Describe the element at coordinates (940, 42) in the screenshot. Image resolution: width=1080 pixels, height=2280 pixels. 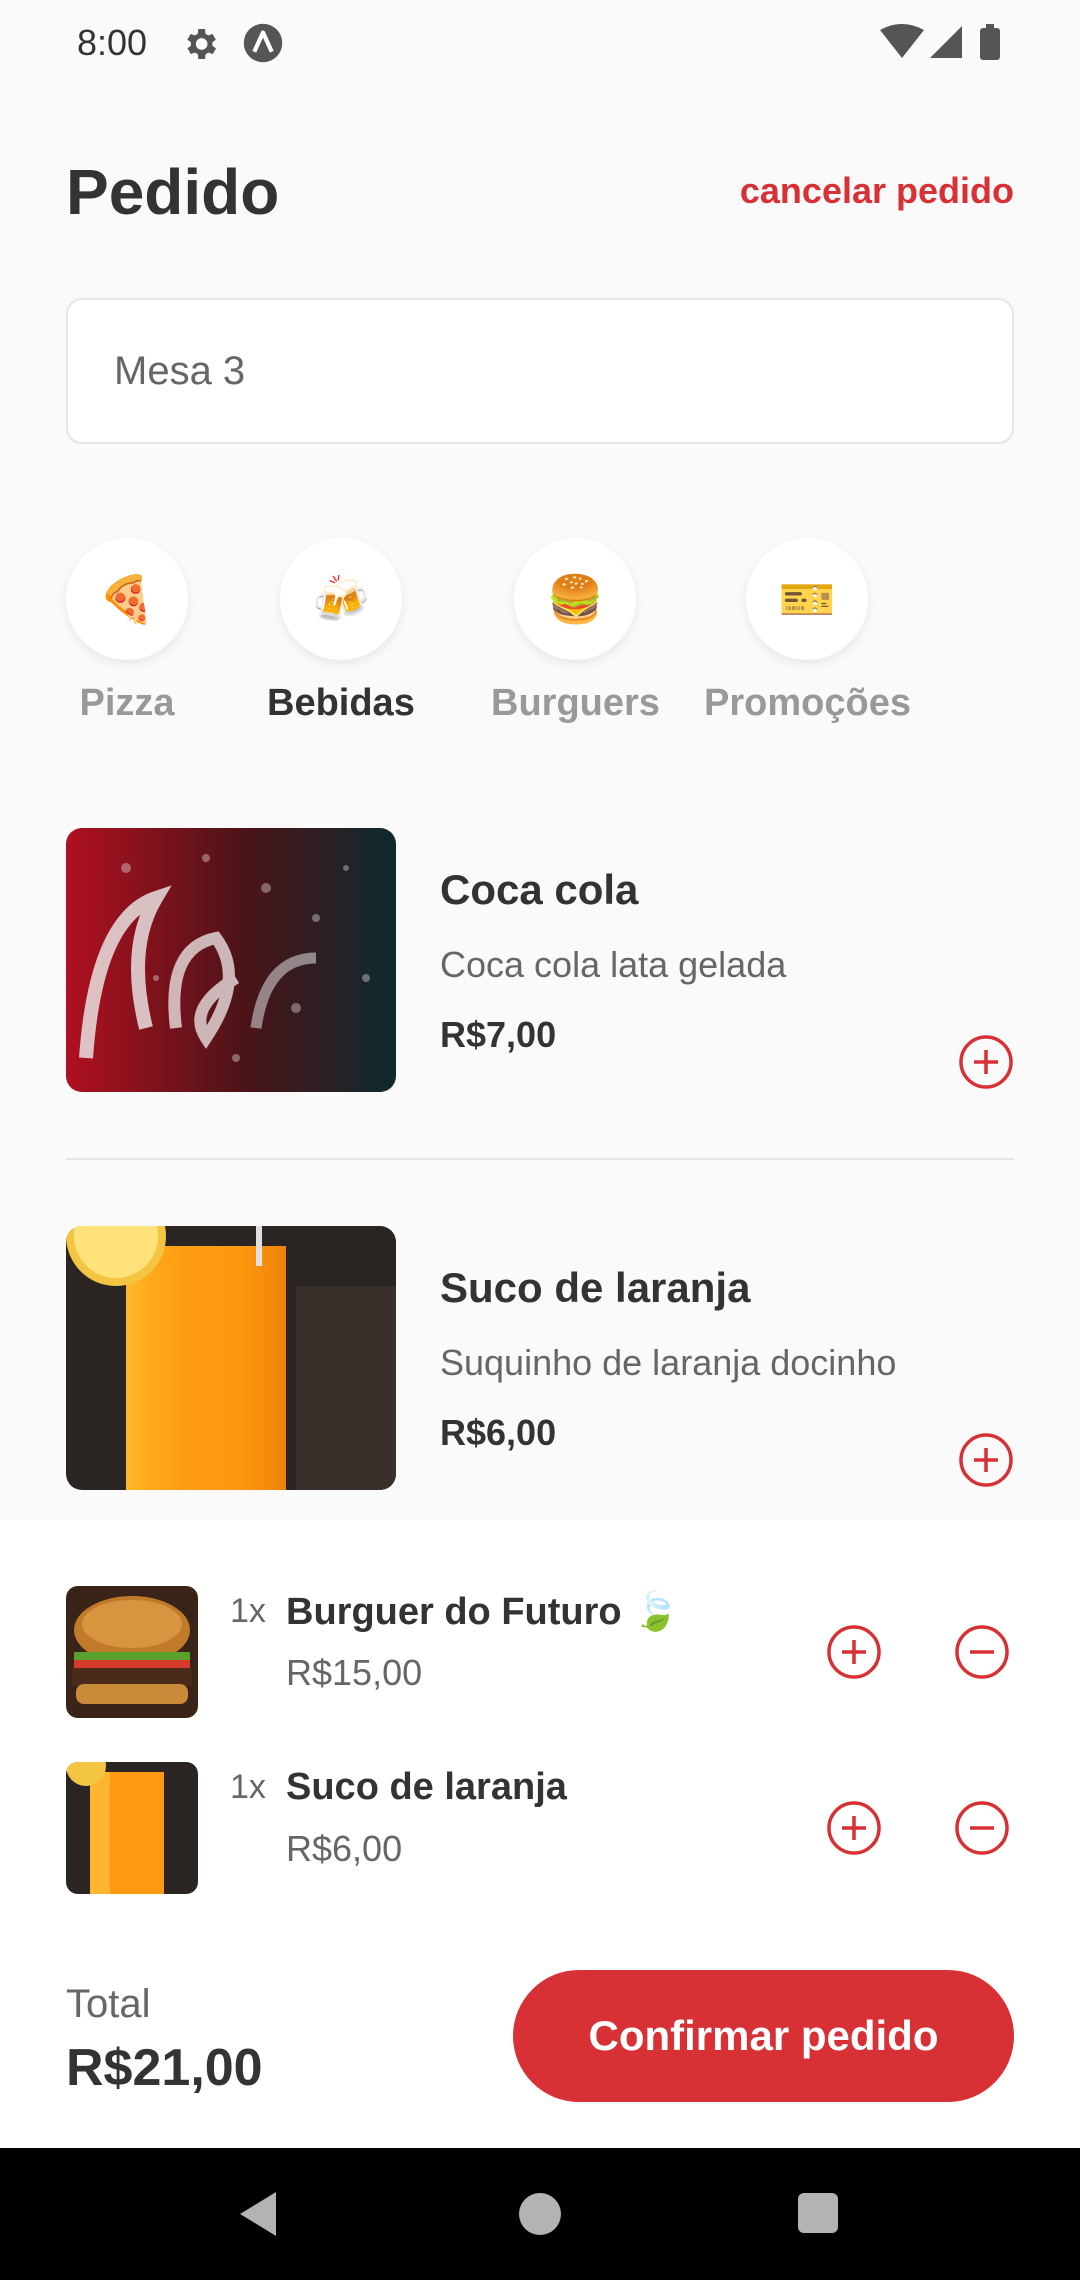
I see `status-indicators-icon` at that location.